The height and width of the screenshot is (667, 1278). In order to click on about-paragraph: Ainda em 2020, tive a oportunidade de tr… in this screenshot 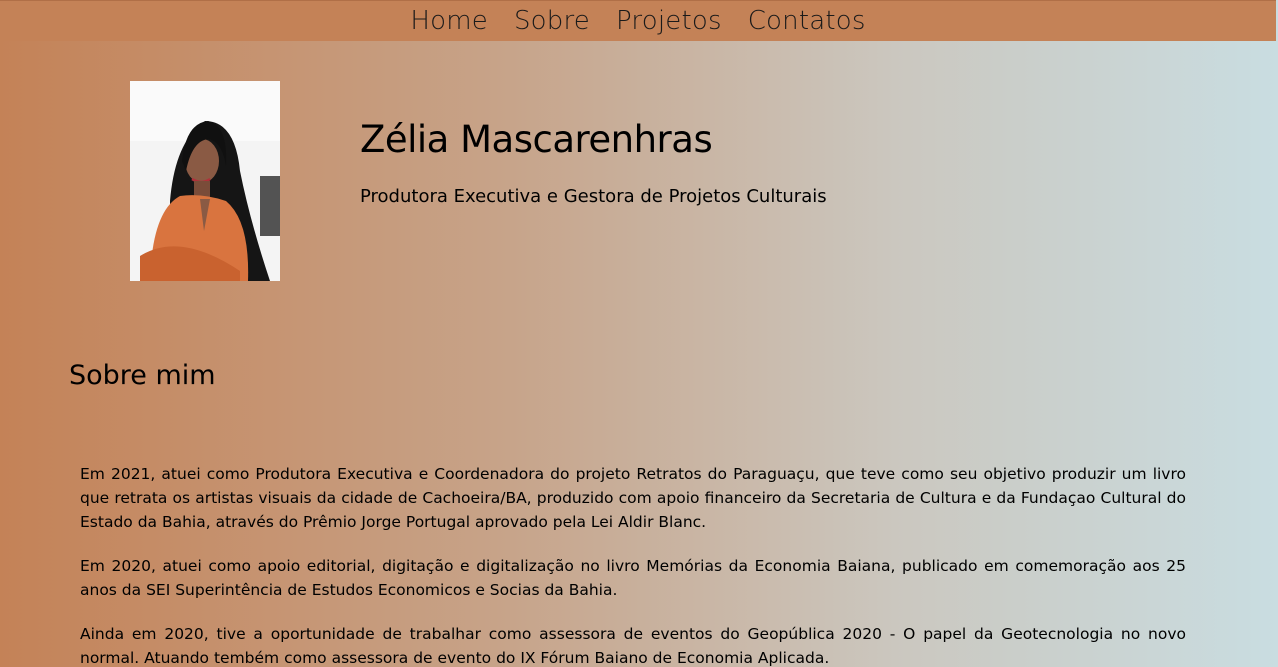, I will do `click(633, 646)`.